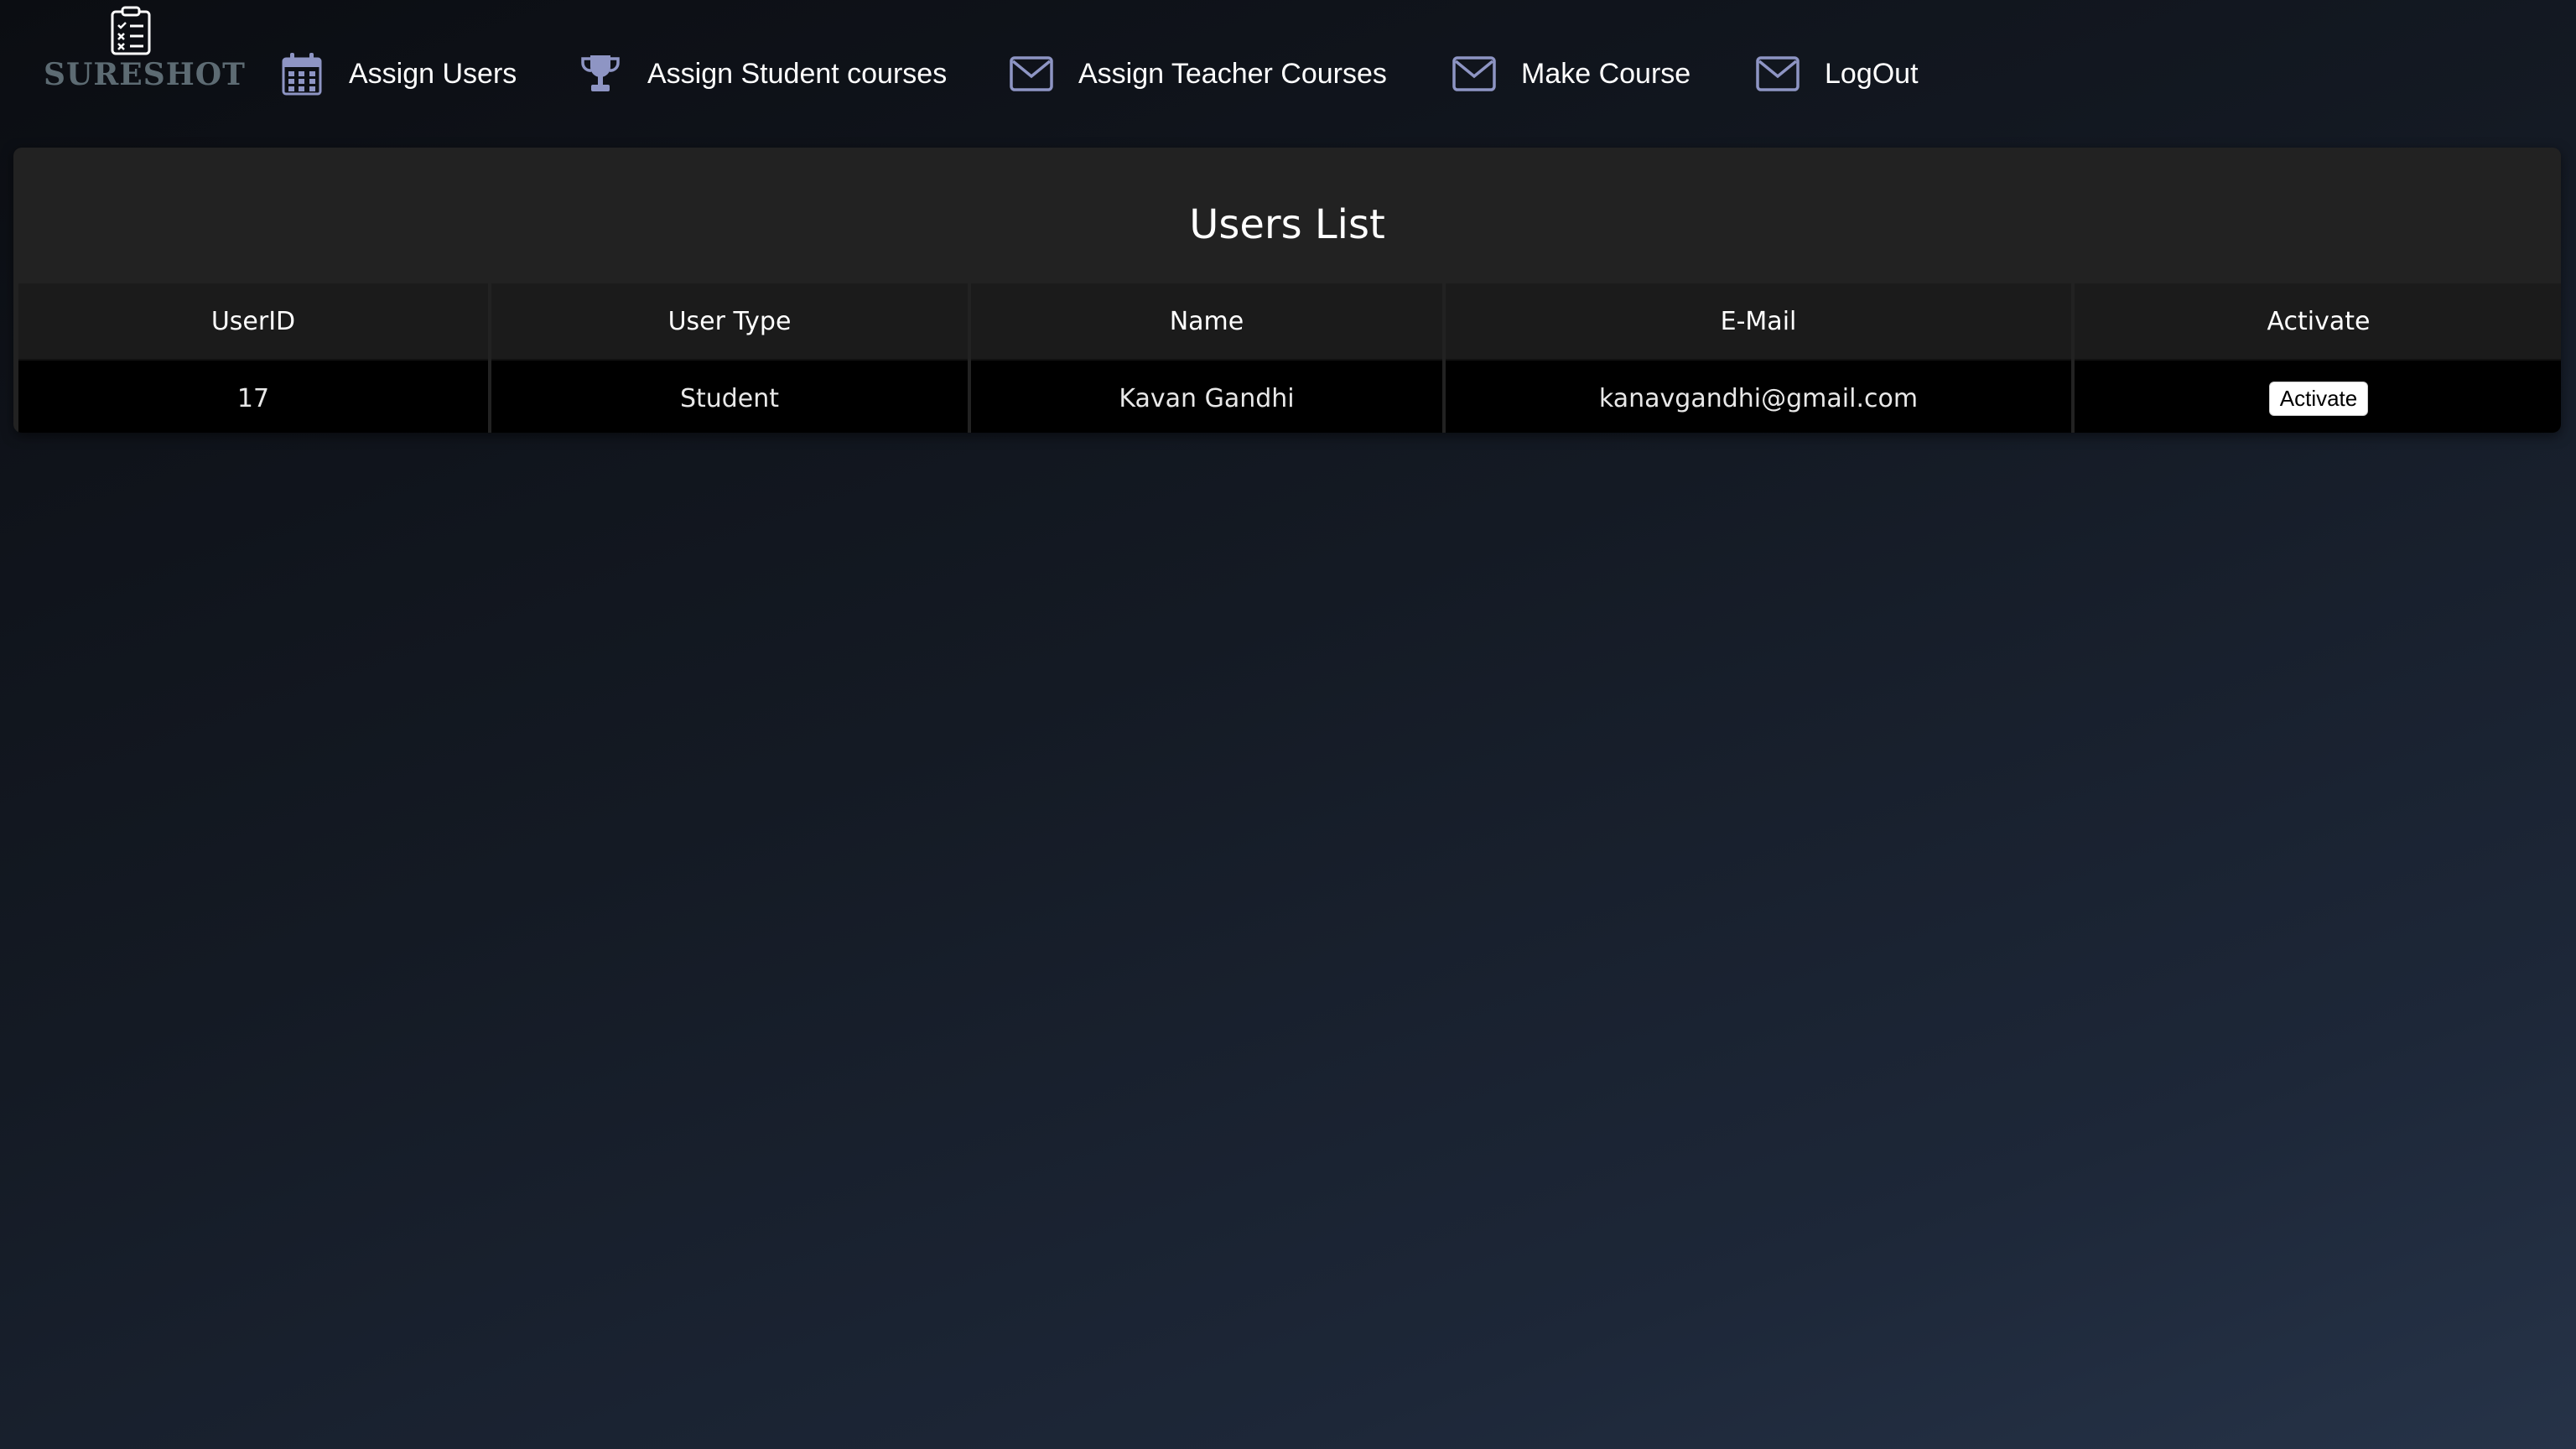  What do you see at coordinates (1232, 73) in the screenshot?
I see `nav-label: Assign Teacher Courses` at bounding box center [1232, 73].